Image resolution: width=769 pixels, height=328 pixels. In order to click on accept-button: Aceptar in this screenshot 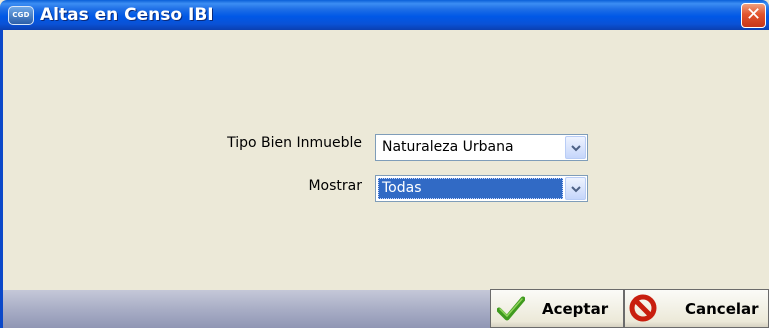, I will do `click(557, 308)`.